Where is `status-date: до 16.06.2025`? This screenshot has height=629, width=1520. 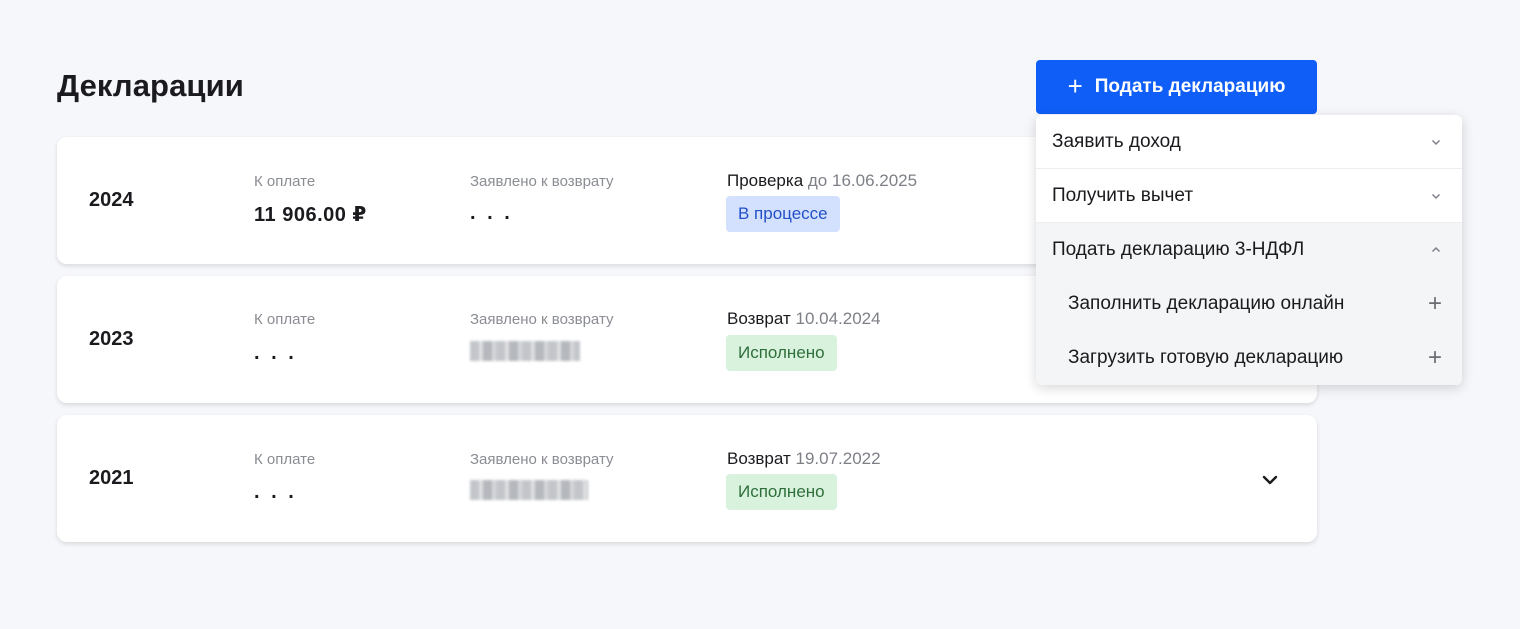 status-date: до 16.06.2025 is located at coordinates (862, 180).